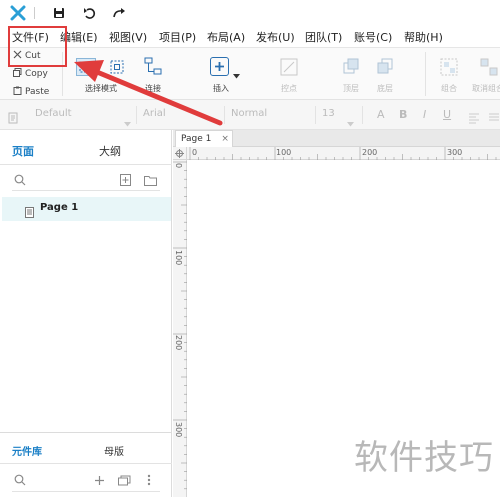  Describe the element at coordinates (27, 450) in the screenshot. I see `tab-library: 元件库` at that location.